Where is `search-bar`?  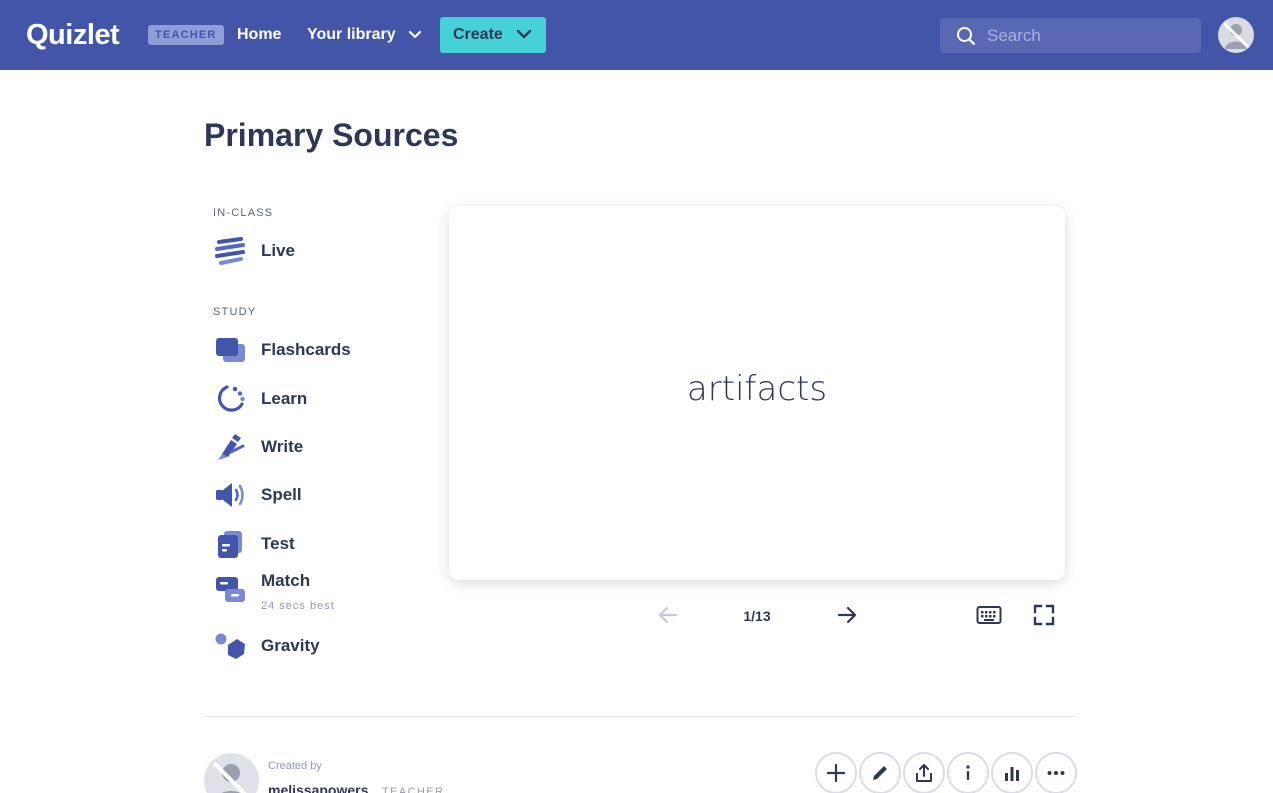 search-bar is located at coordinates (1070, 35).